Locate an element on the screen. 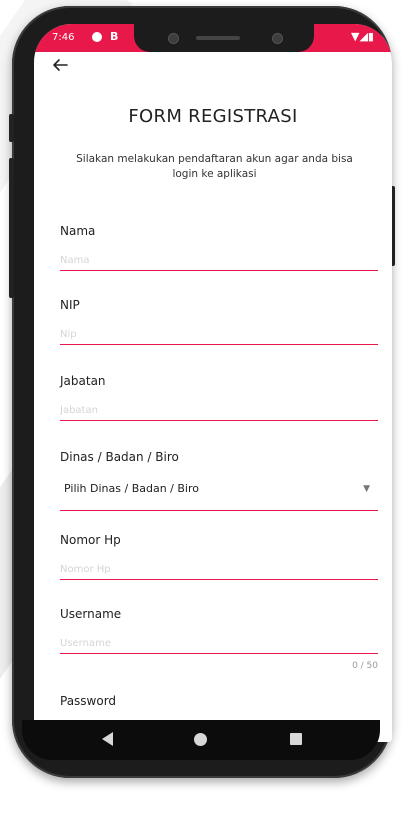 The height and width of the screenshot is (835, 403). speaker-grille is located at coordinates (218, 38).